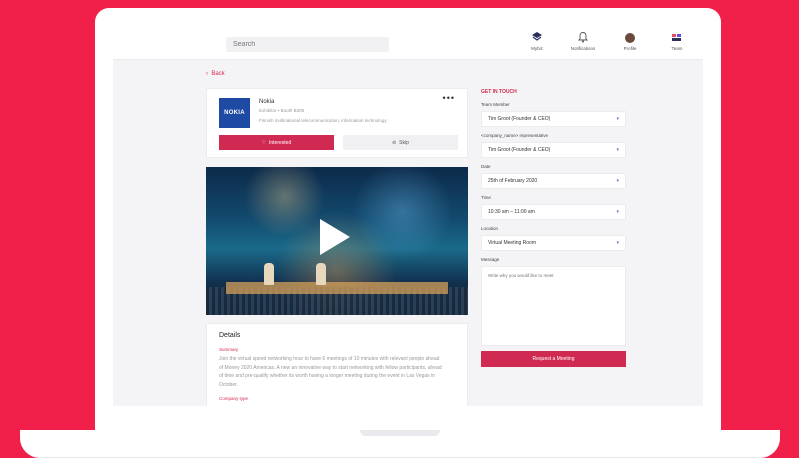 The width and height of the screenshot is (799, 458). I want to click on video-speaker-left, so click(269, 274).